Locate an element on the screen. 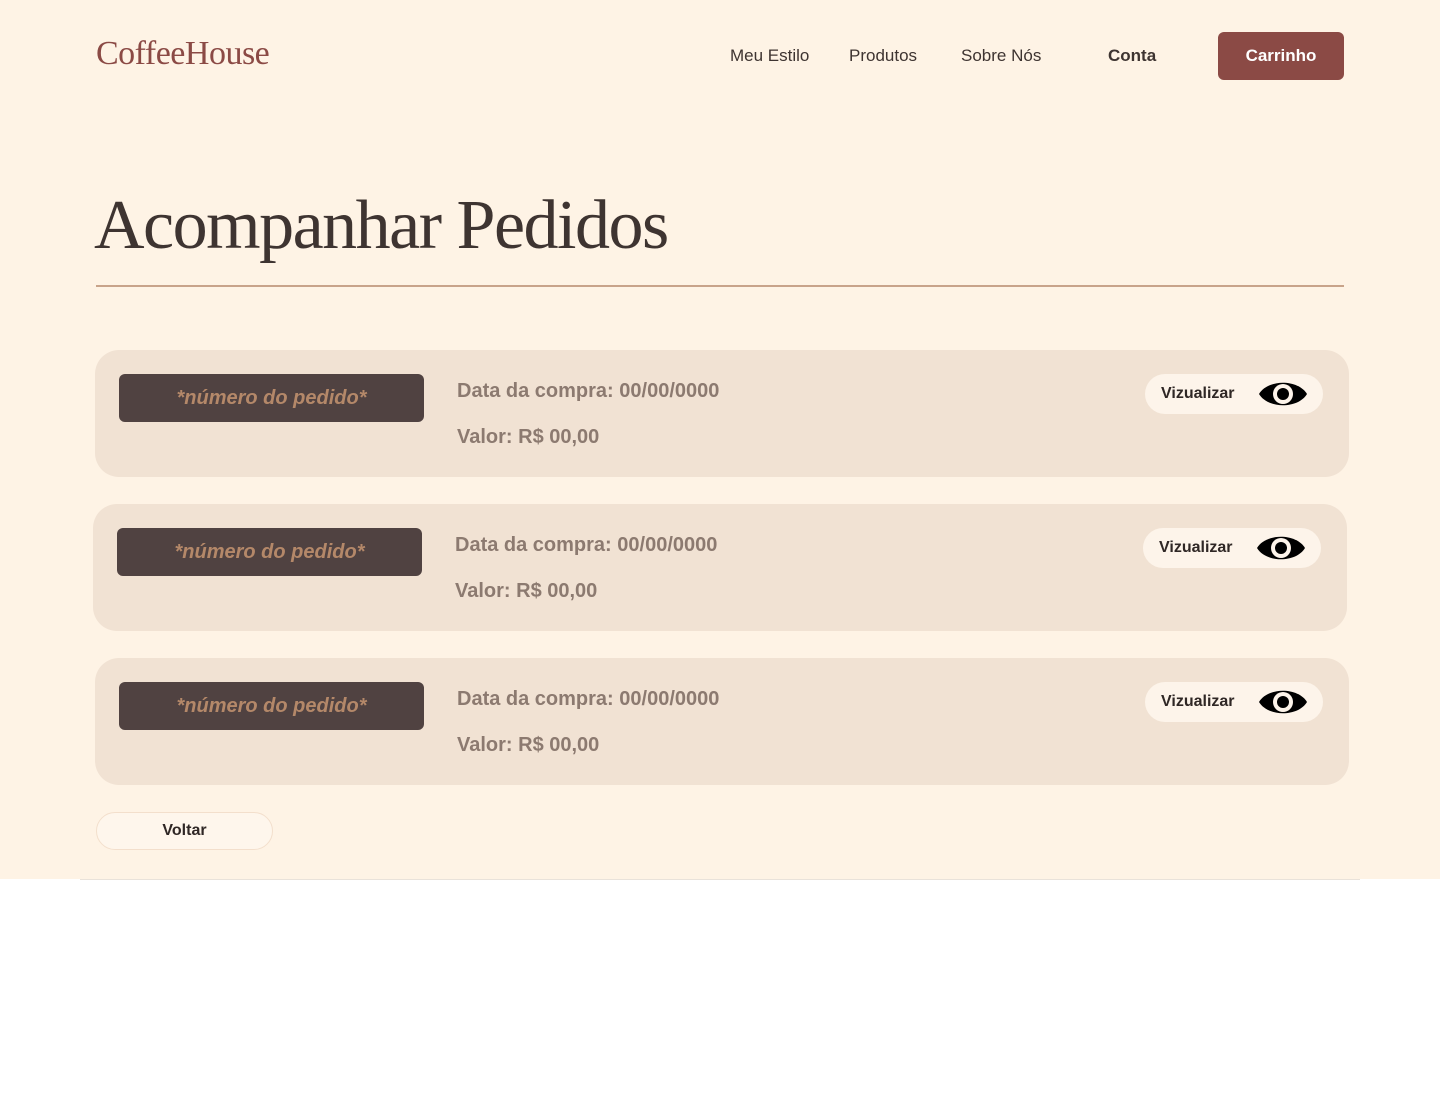 Image resolution: width=1440 pixels, height=1116 pixels. nav-sobre-nos: Sobre Nós is located at coordinates (1001, 56).